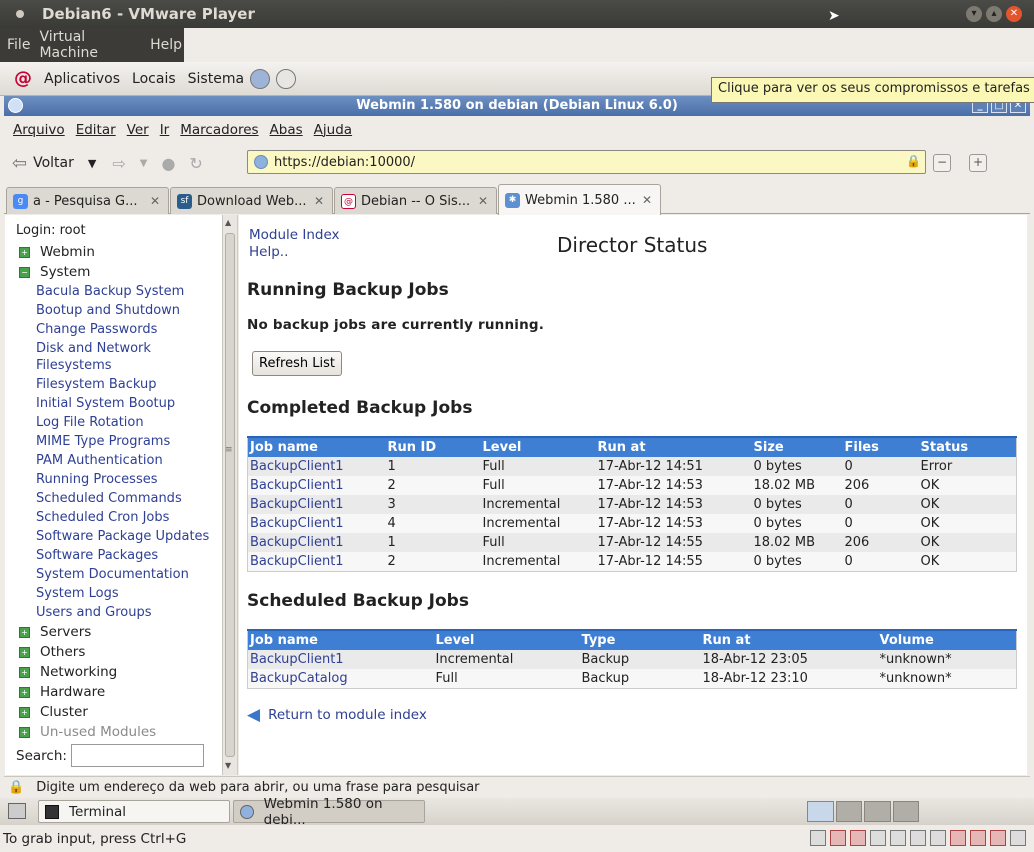  I want to click on return-to-module-index-link: ◀ Return to module index, so click(337, 715).